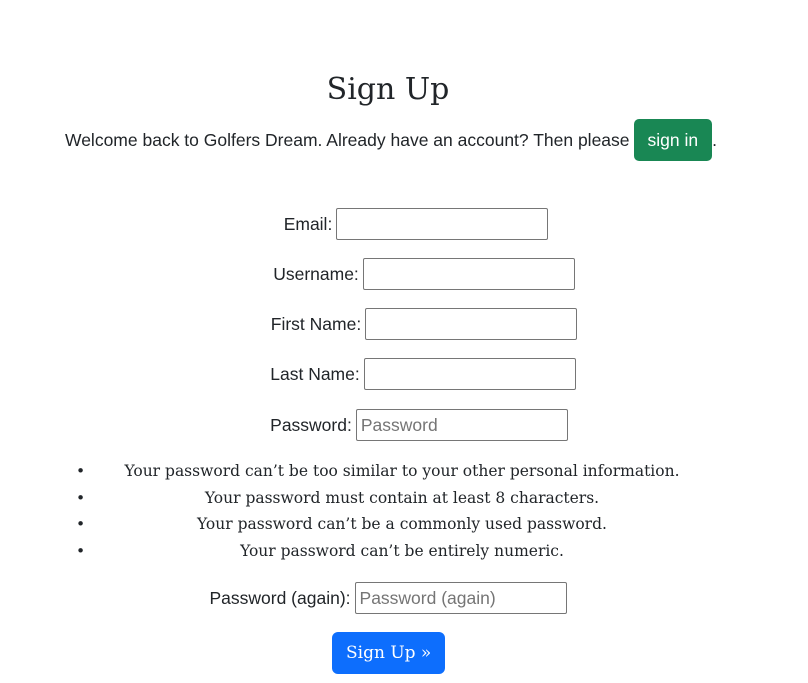 The image size is (808, 683). Describe the element at coordinates (471, 324) in the screenshot. I see `first-name-field` at that location.